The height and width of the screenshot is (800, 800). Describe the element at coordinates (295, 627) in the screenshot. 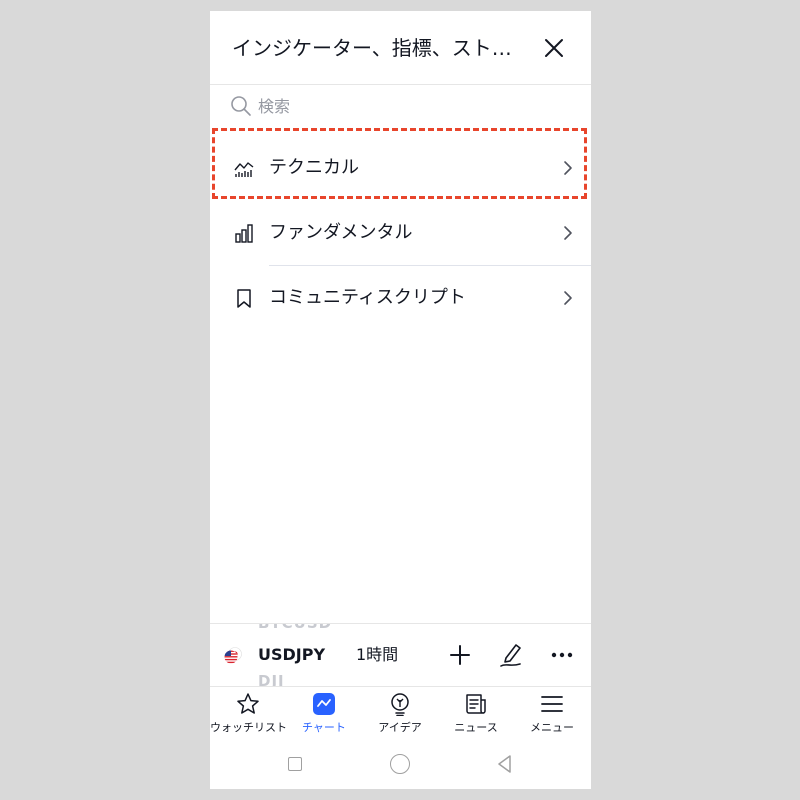

I see `scroll-ghost-symbol: BTCUSD` at that location.